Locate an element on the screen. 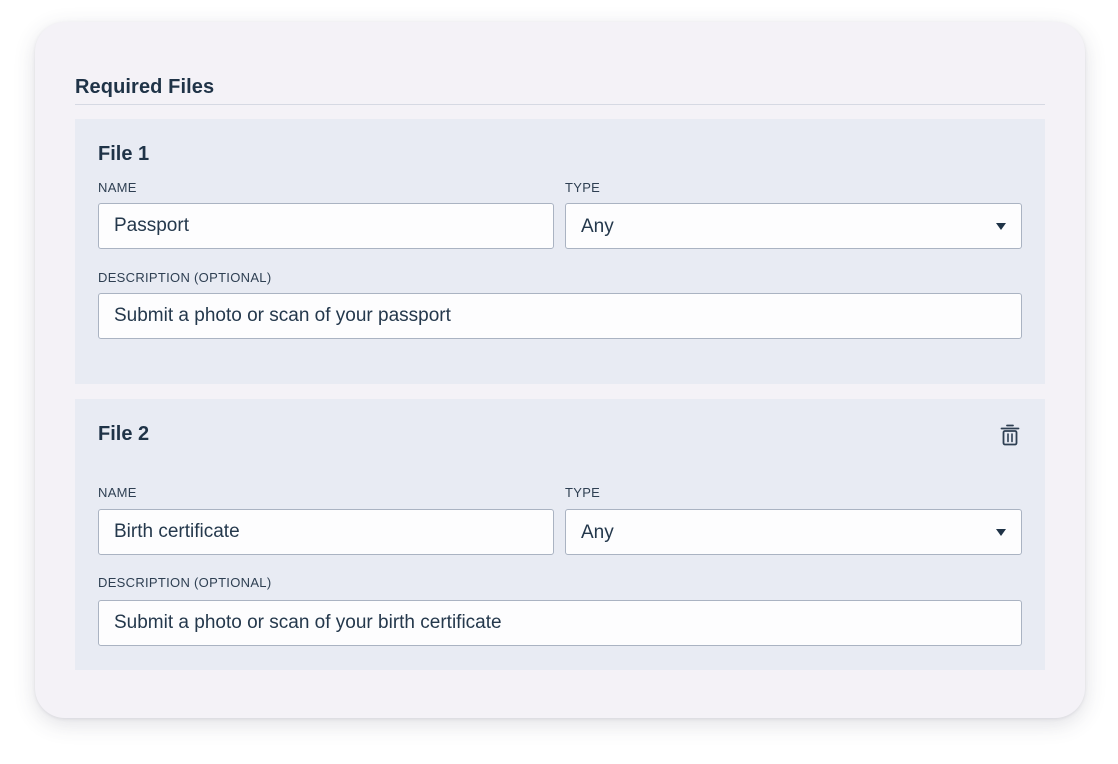  file-1-title: File 1 is located at coordinates (124, 154).